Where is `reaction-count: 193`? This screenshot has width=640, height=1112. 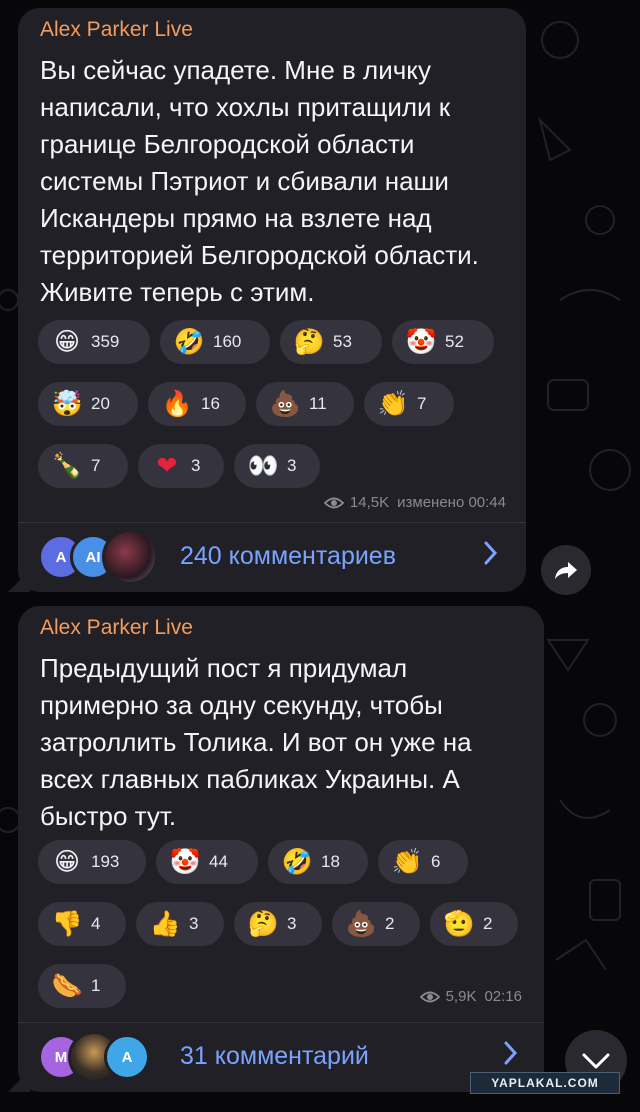
reaction-count: 193 is located at coordinates (105, 861).